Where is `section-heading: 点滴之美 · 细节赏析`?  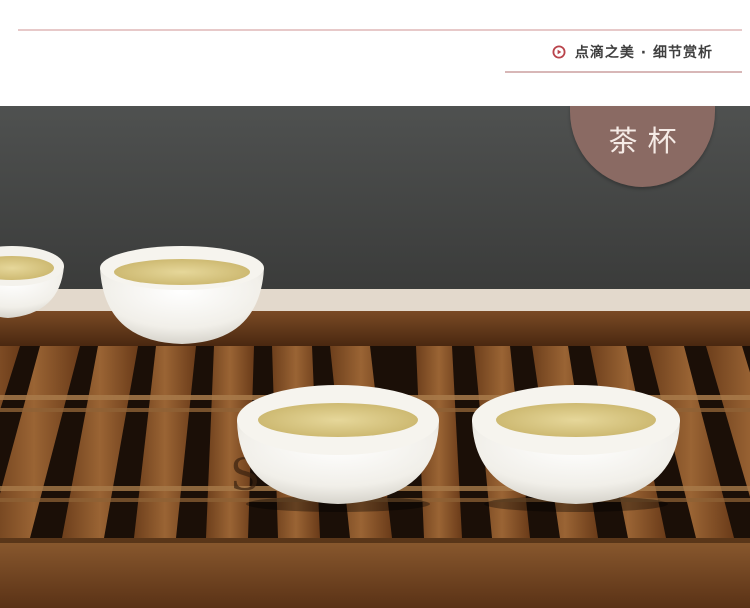
section-heading: 点滴之美 · 细节赏析 is located at coordinates (632, 52).